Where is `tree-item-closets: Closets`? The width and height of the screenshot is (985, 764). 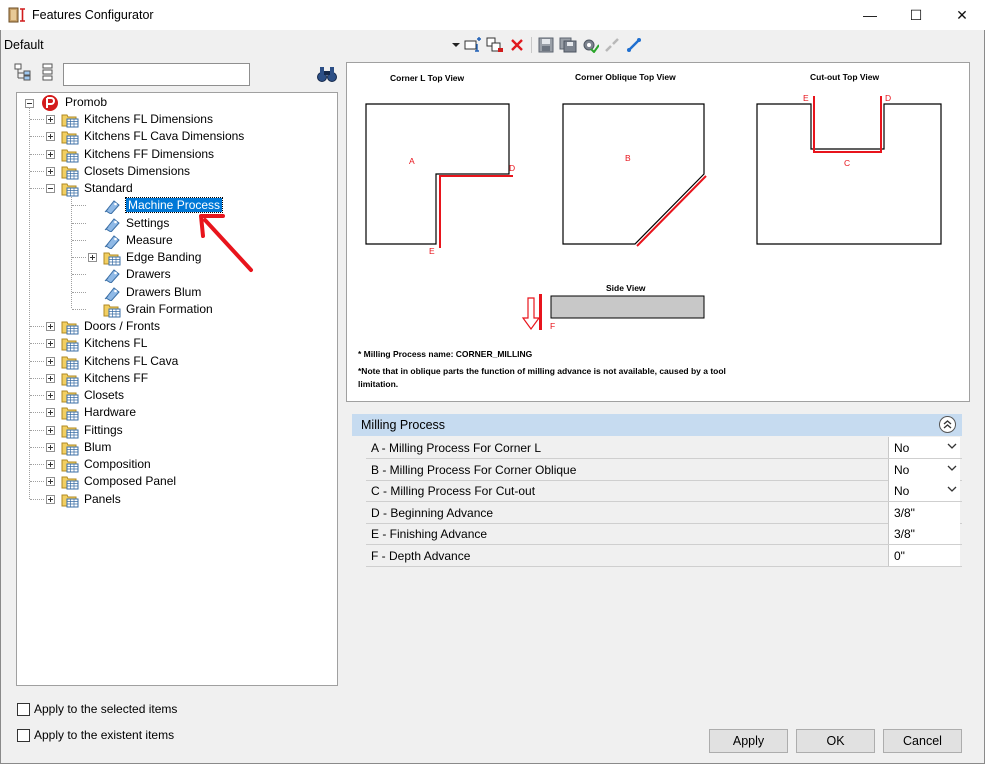 tree-item-closets: Closets is located at coordinates (104, 395).